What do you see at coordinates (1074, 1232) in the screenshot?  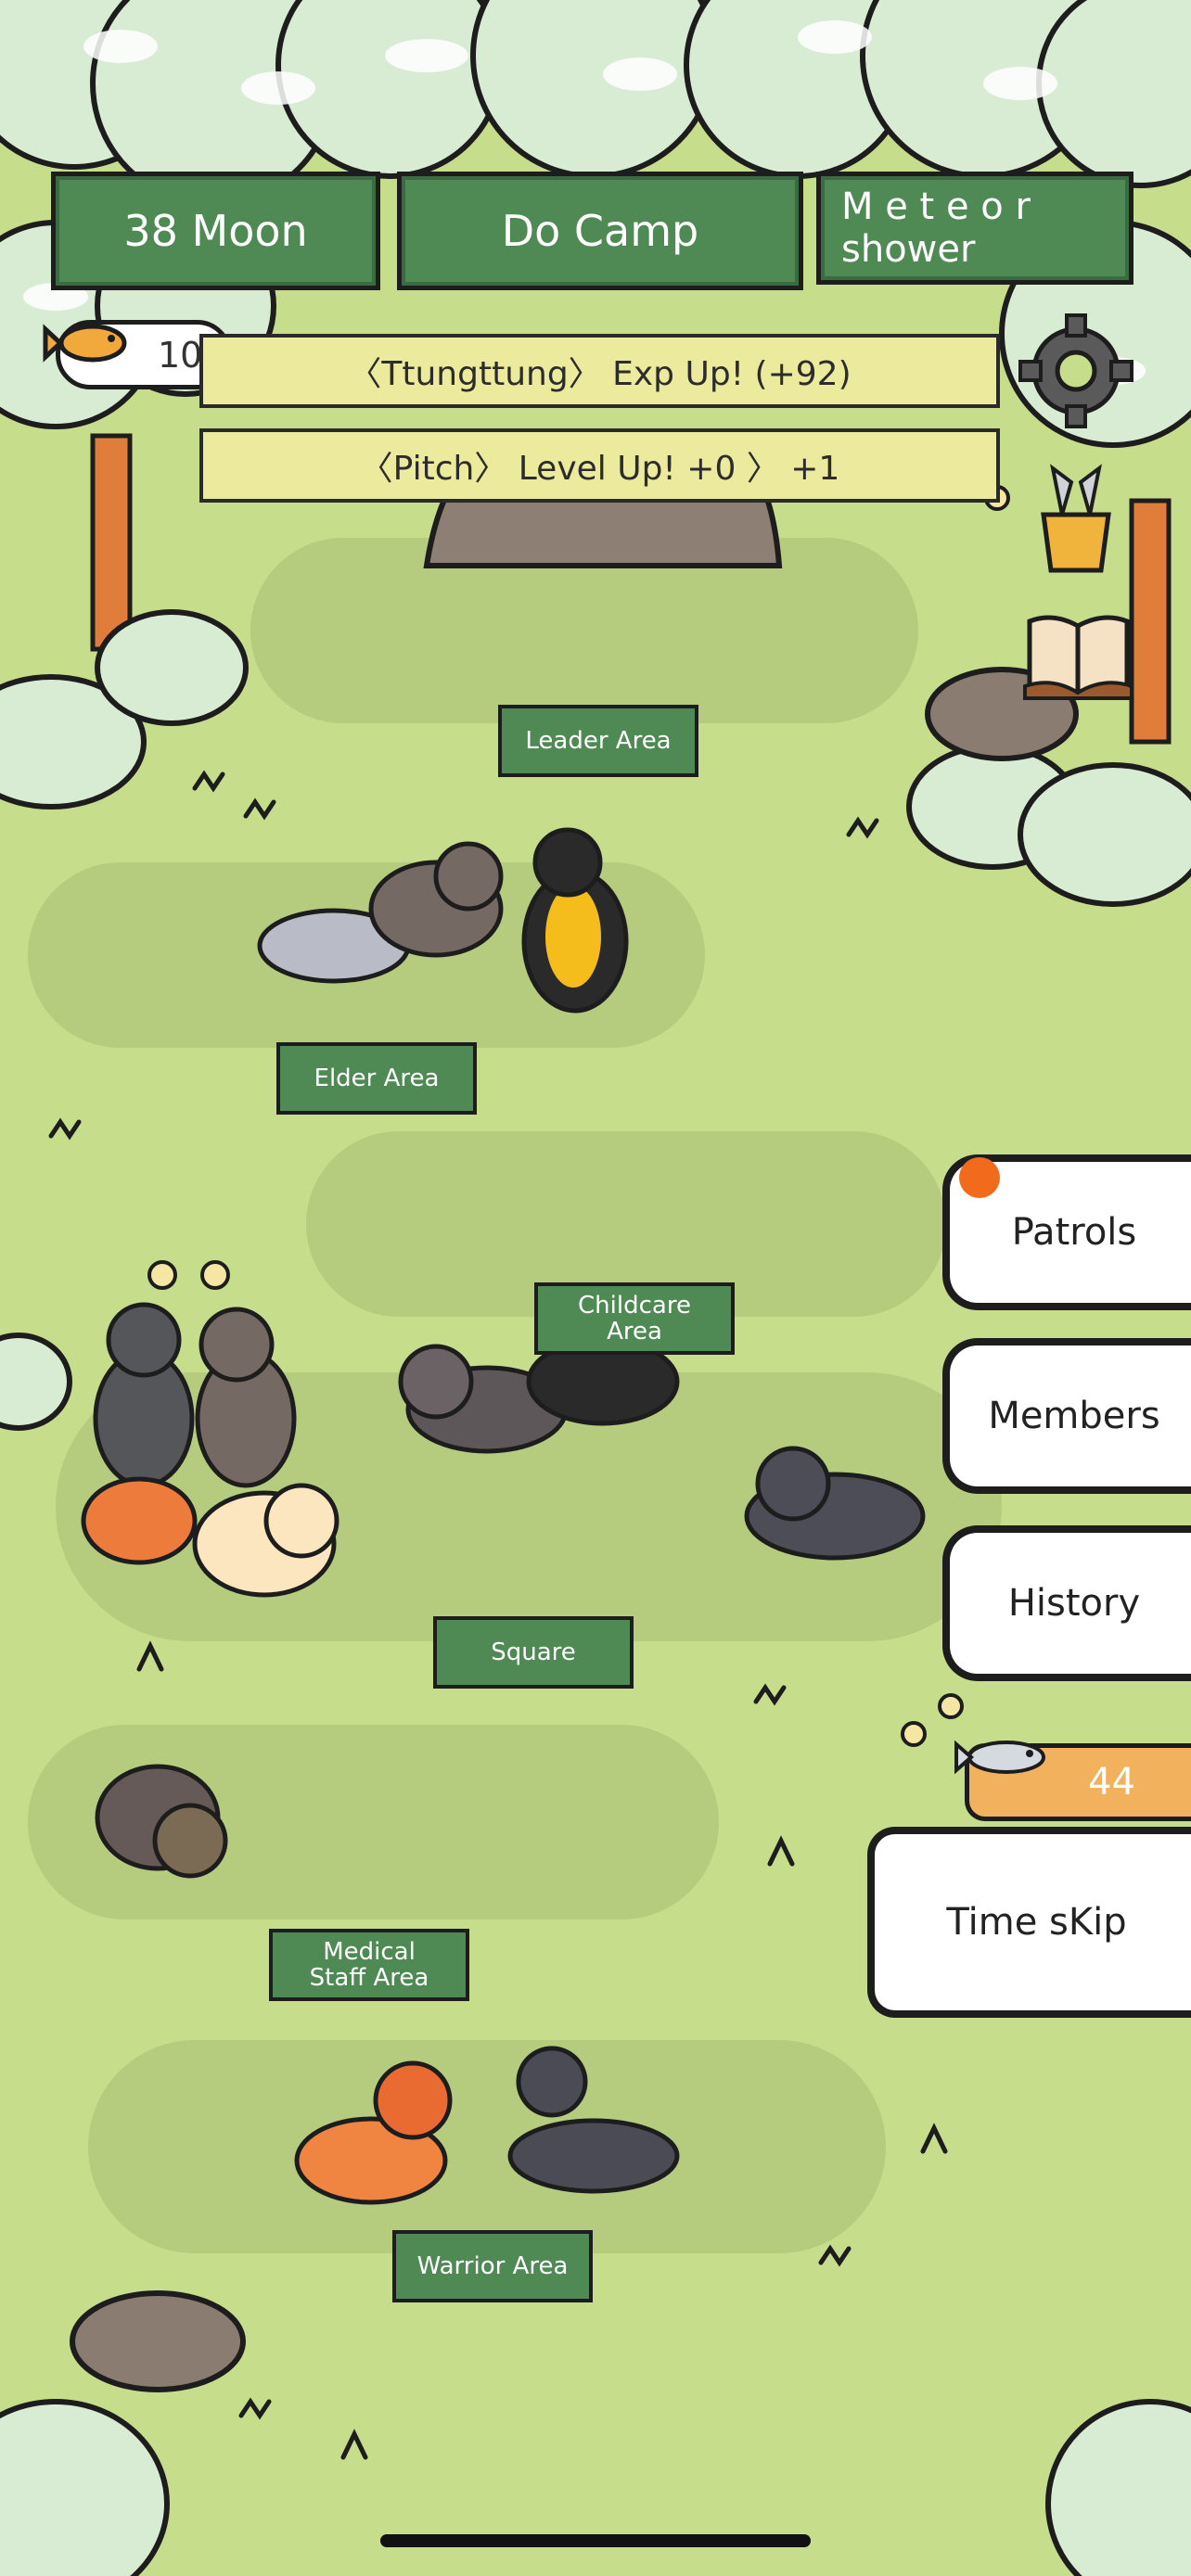 I see `patrols-label: Patrols` at bounding box center [1074, 1232].